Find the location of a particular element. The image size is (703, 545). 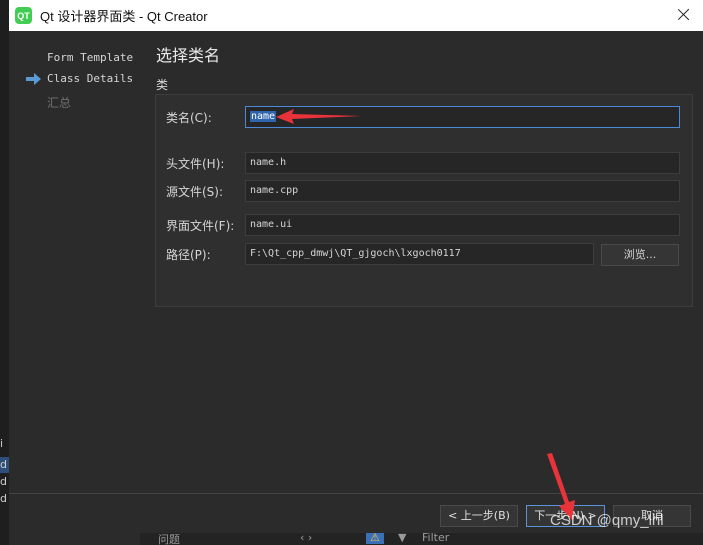

step-summary: 汇总 is located at coordinates (59, 103).